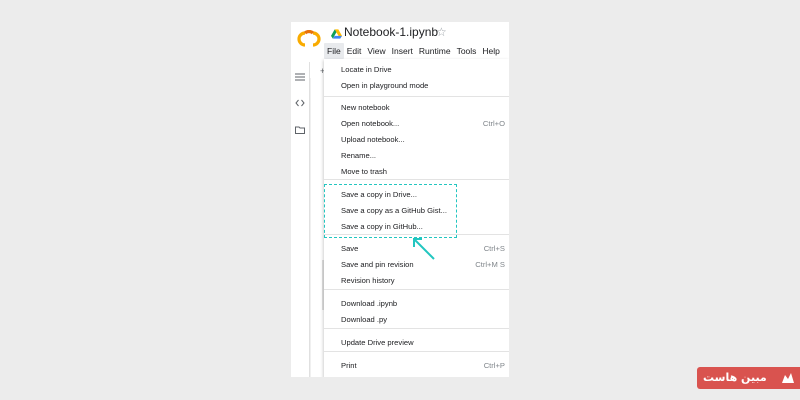 The height and width of the screenshot is (400, 800). Describe the element at coordinates (334, 51) in the screenshot. I see `menu-file: File` at that location.